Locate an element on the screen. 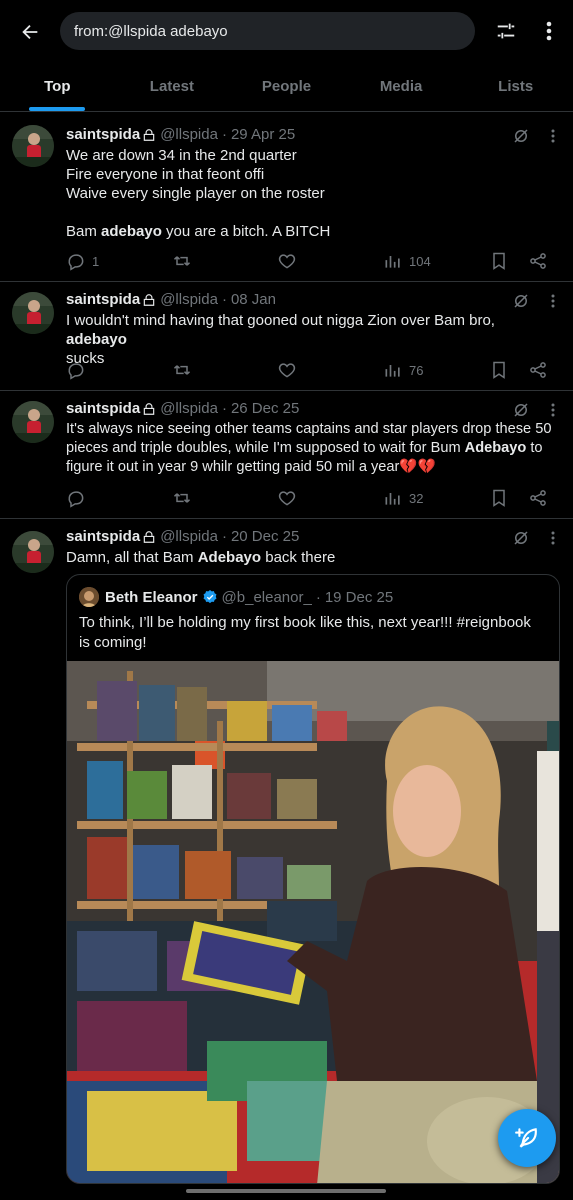 The height and width of the screenshot is (1200, 573). filter-button is located at coordinates (506, 31).